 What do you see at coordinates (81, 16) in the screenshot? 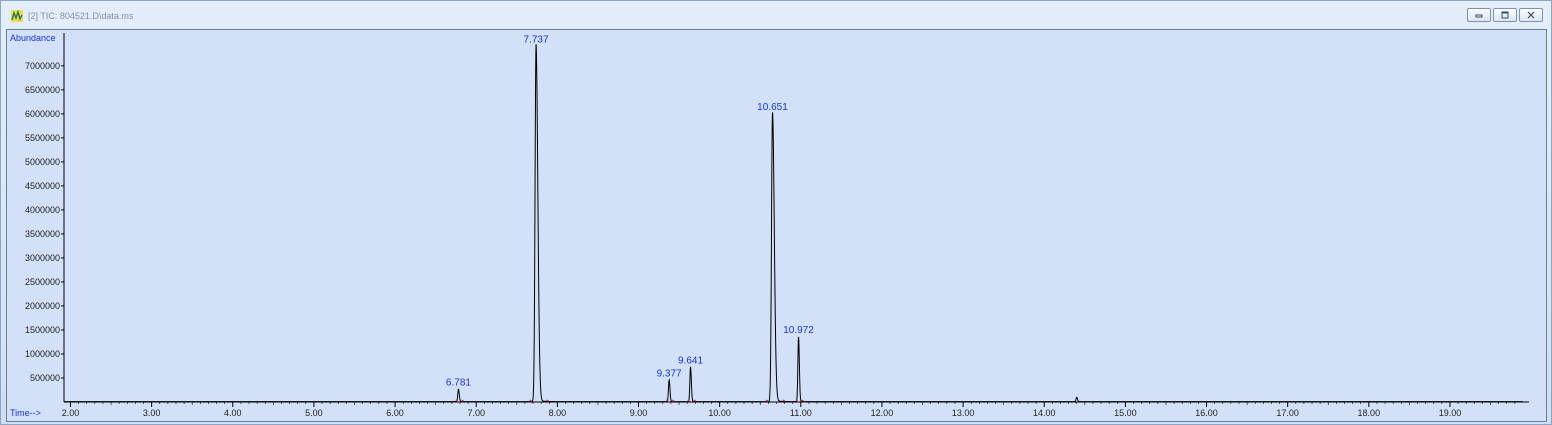
I see `window-title: [2] TIC: 804521.D\data.ms` at bounding box center [81, 16].